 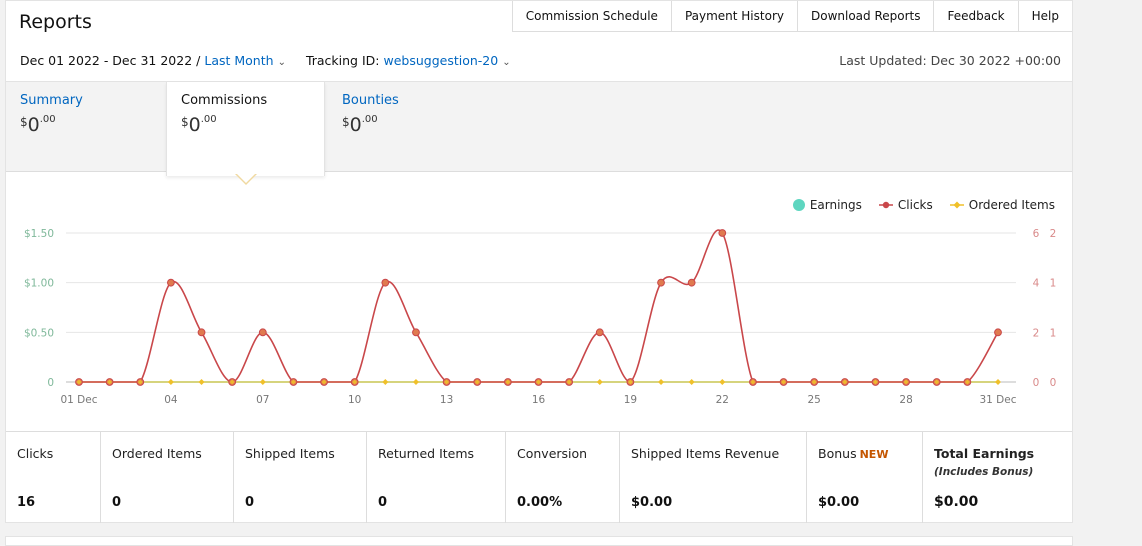 What do you see at coordinates (592, 16) in the screenshot?
I see `commission-schedule-button: Commission Schedule` at bounding box center [592, 16].